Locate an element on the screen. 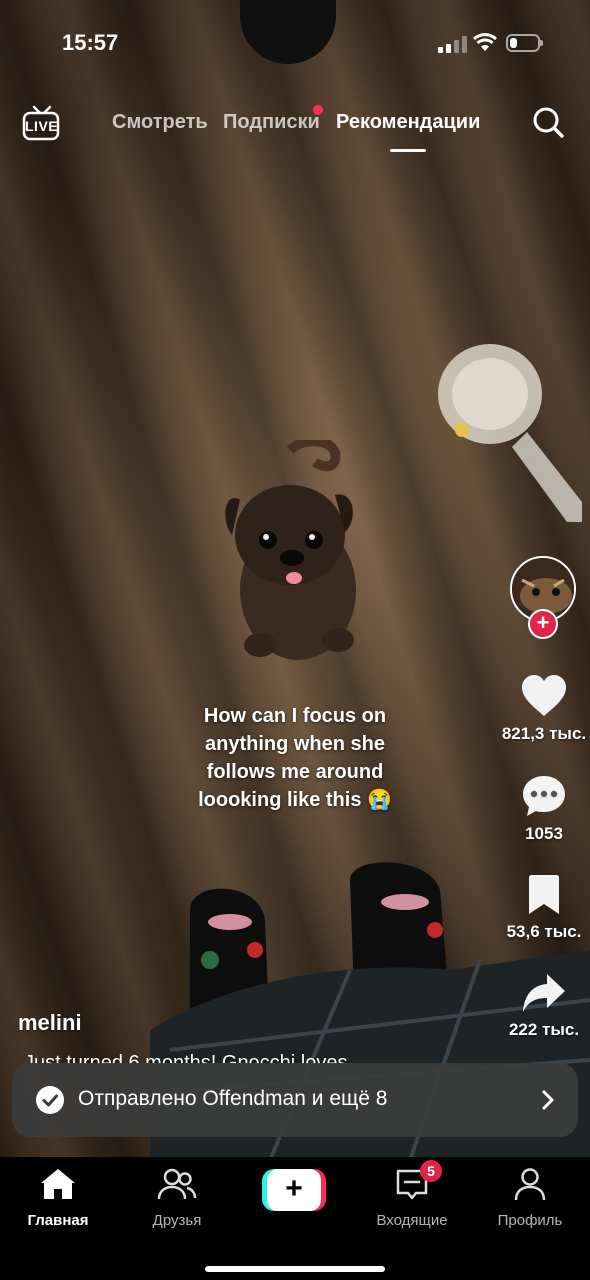 The height and width of the screenshot is (1280, 590). chevron-right-icon is located at coordinates (548, 1100).